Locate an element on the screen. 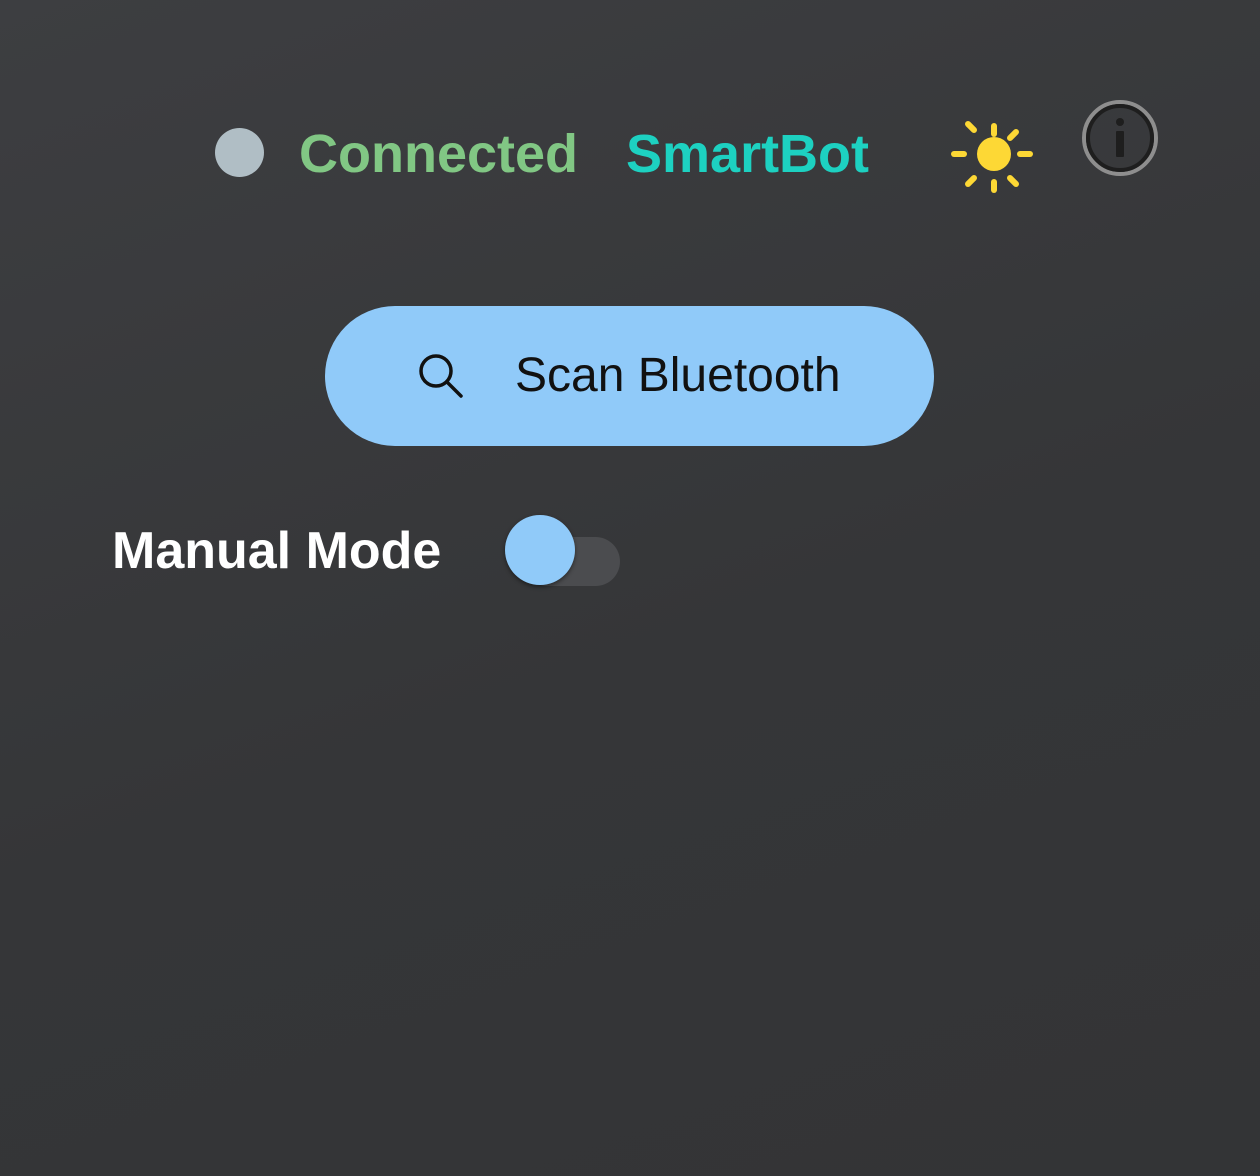  manual-mode-switch is located at coordinates (563, 549).